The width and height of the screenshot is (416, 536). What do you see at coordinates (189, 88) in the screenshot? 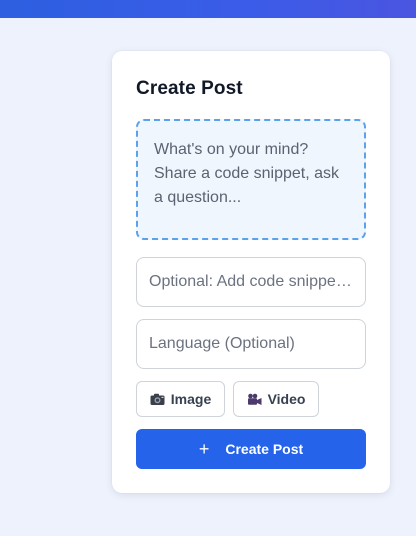
I see `card-title: Create Post` at bounding box center [189, 88].